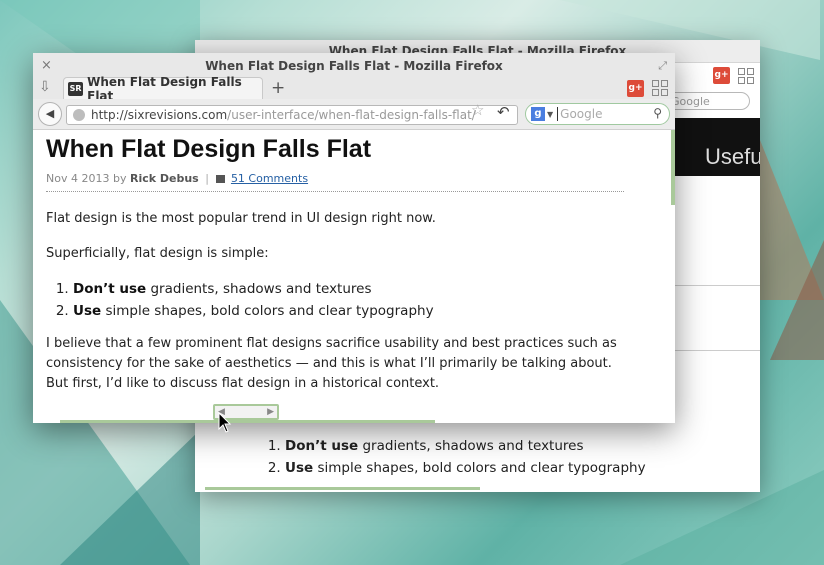  I want to click on close-icon: ×, so click(46, 66).